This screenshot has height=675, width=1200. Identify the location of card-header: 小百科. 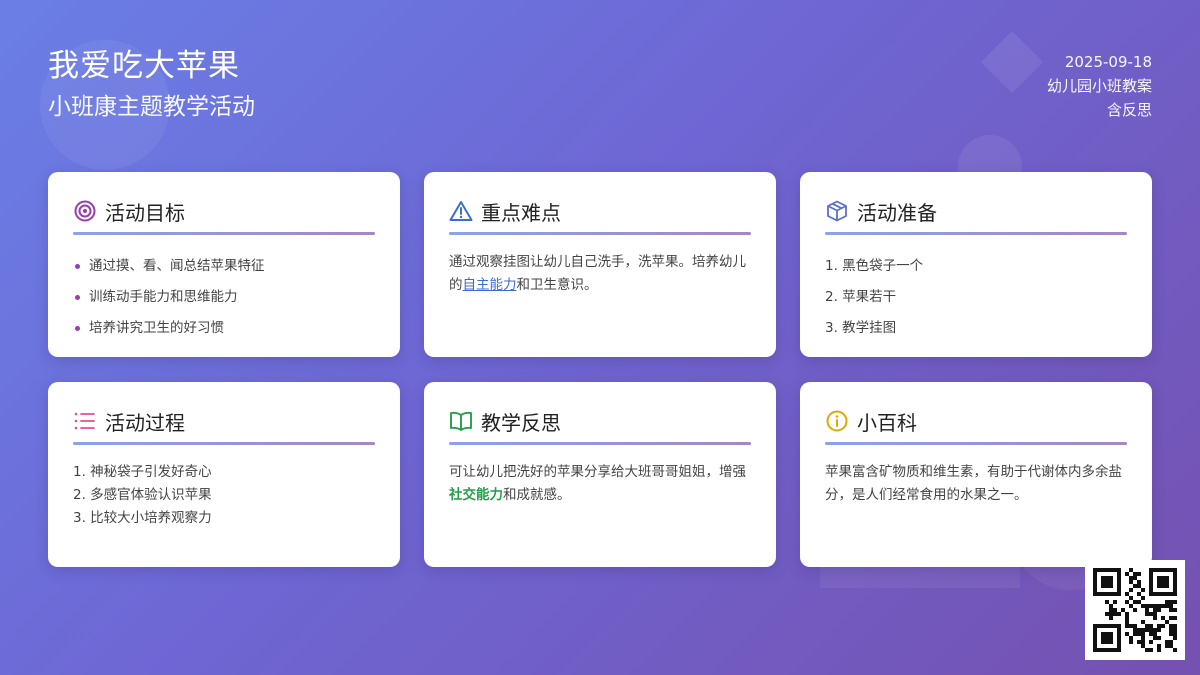
(976, 421).